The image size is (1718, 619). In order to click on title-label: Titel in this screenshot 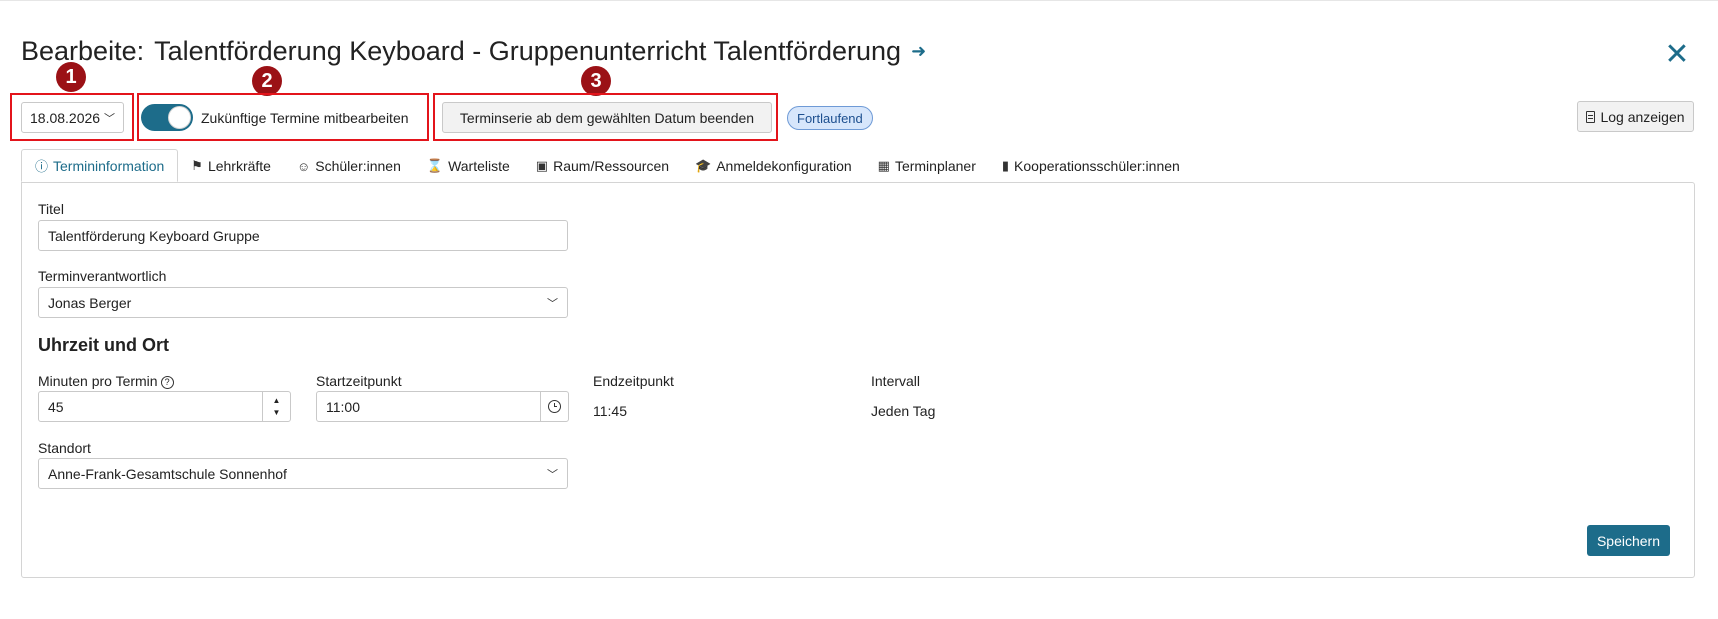, I will do `click(51, 209)`.